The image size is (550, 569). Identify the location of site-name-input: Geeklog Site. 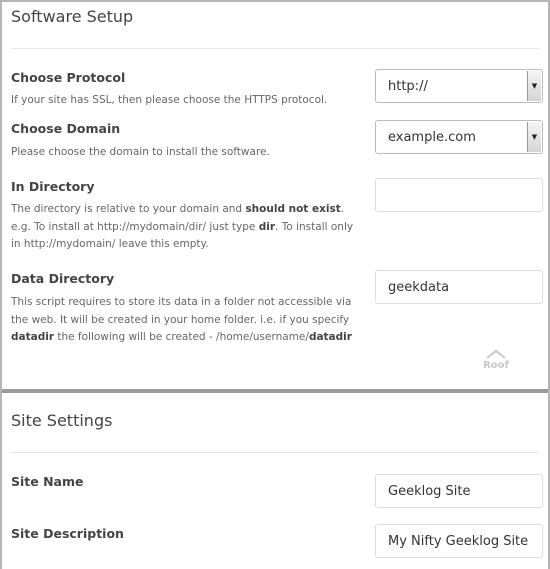
(459, 491).